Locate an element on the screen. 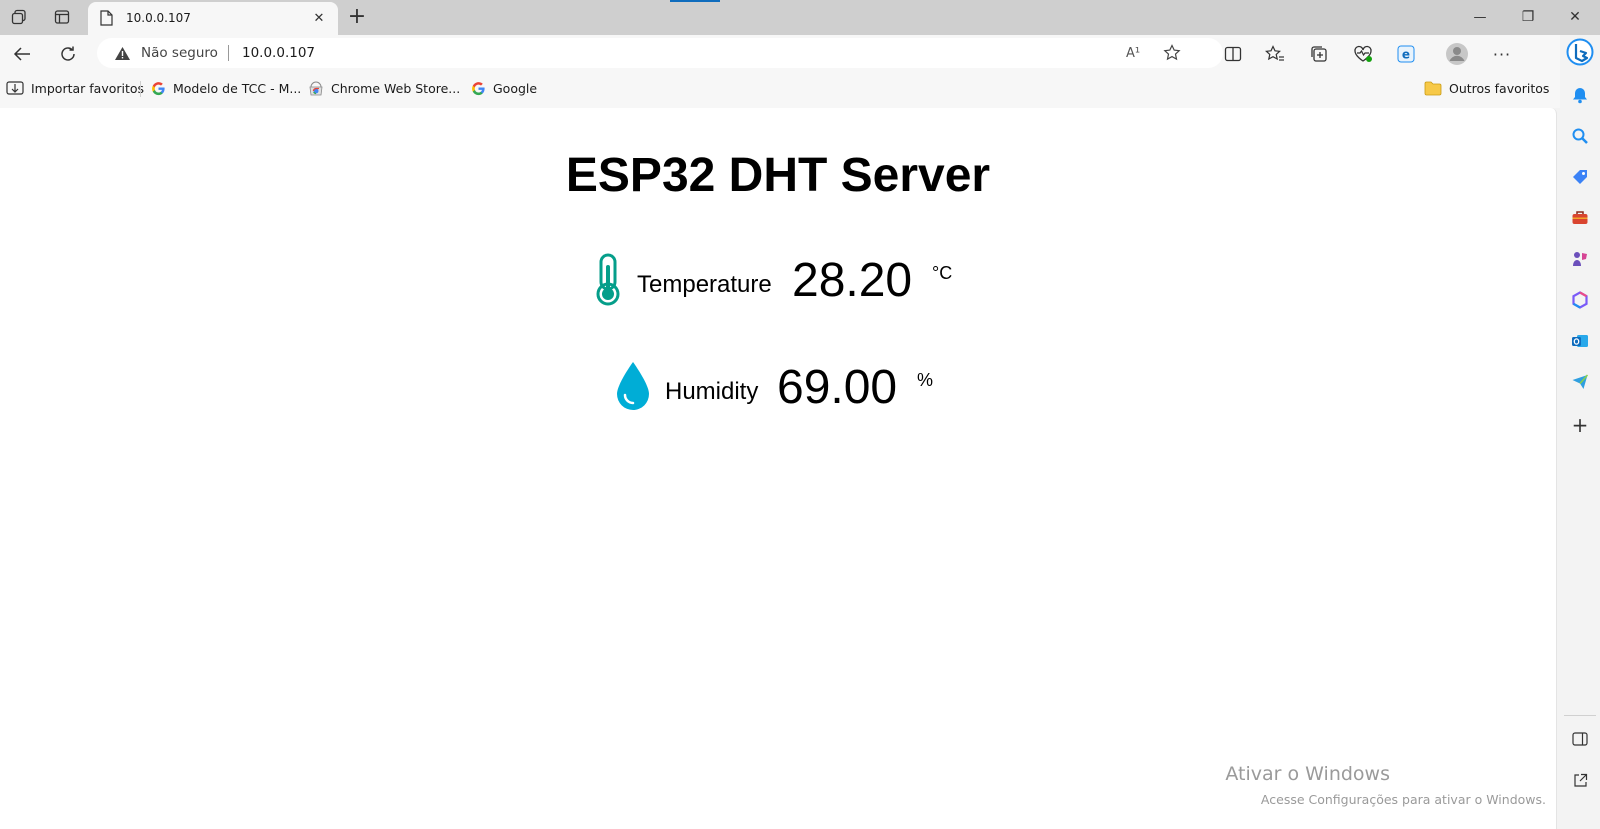 This screenshot has height=829, width=1600. favorites-divider is located at coordinates (140, 89).